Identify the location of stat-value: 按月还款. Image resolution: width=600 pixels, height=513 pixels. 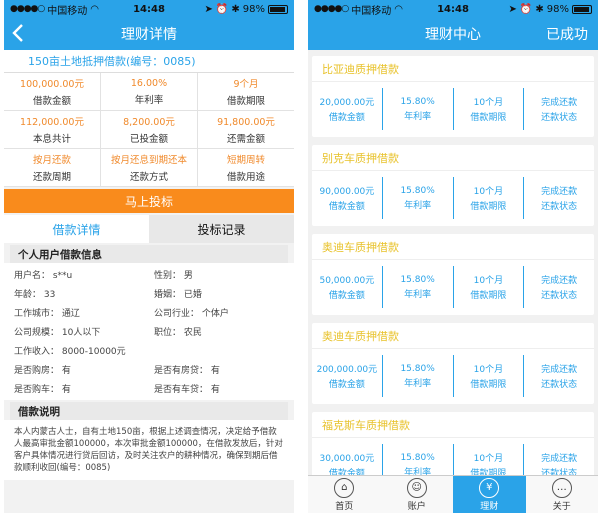
(51, 160).